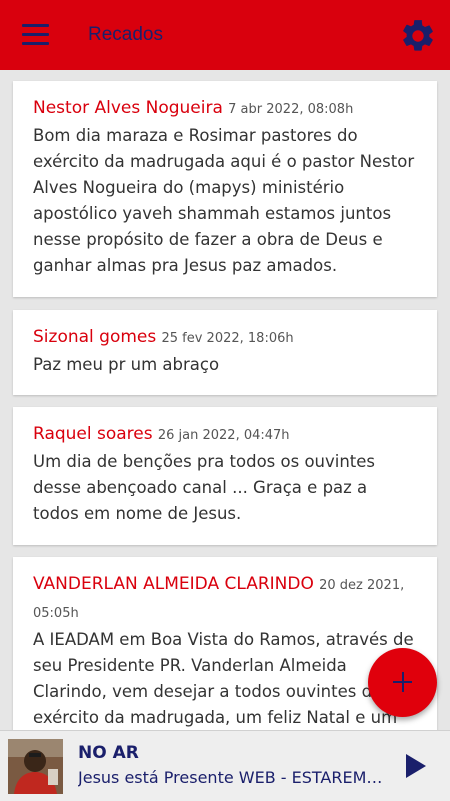 This screenshot has height=801, width=450. What do you see at coordinates (125, 34) in the screenshot?
I see `page-title: Recados` at bounding box center [125, 34].